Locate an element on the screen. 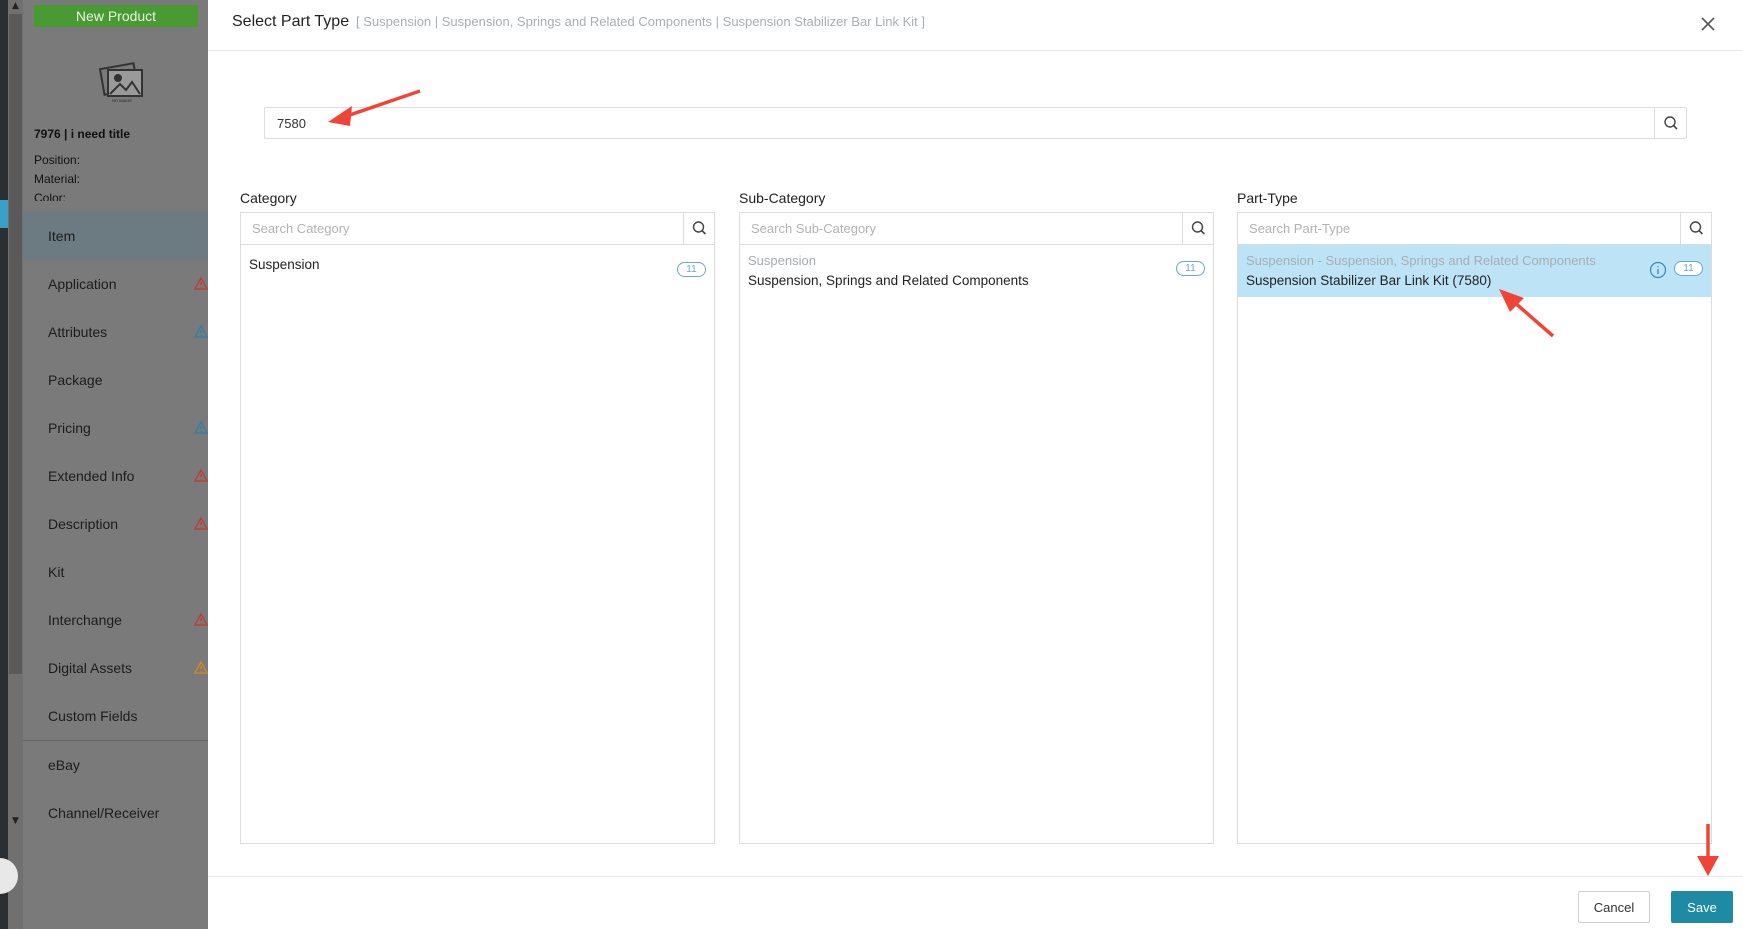  close-icon is located at coordinates (1708, 24).